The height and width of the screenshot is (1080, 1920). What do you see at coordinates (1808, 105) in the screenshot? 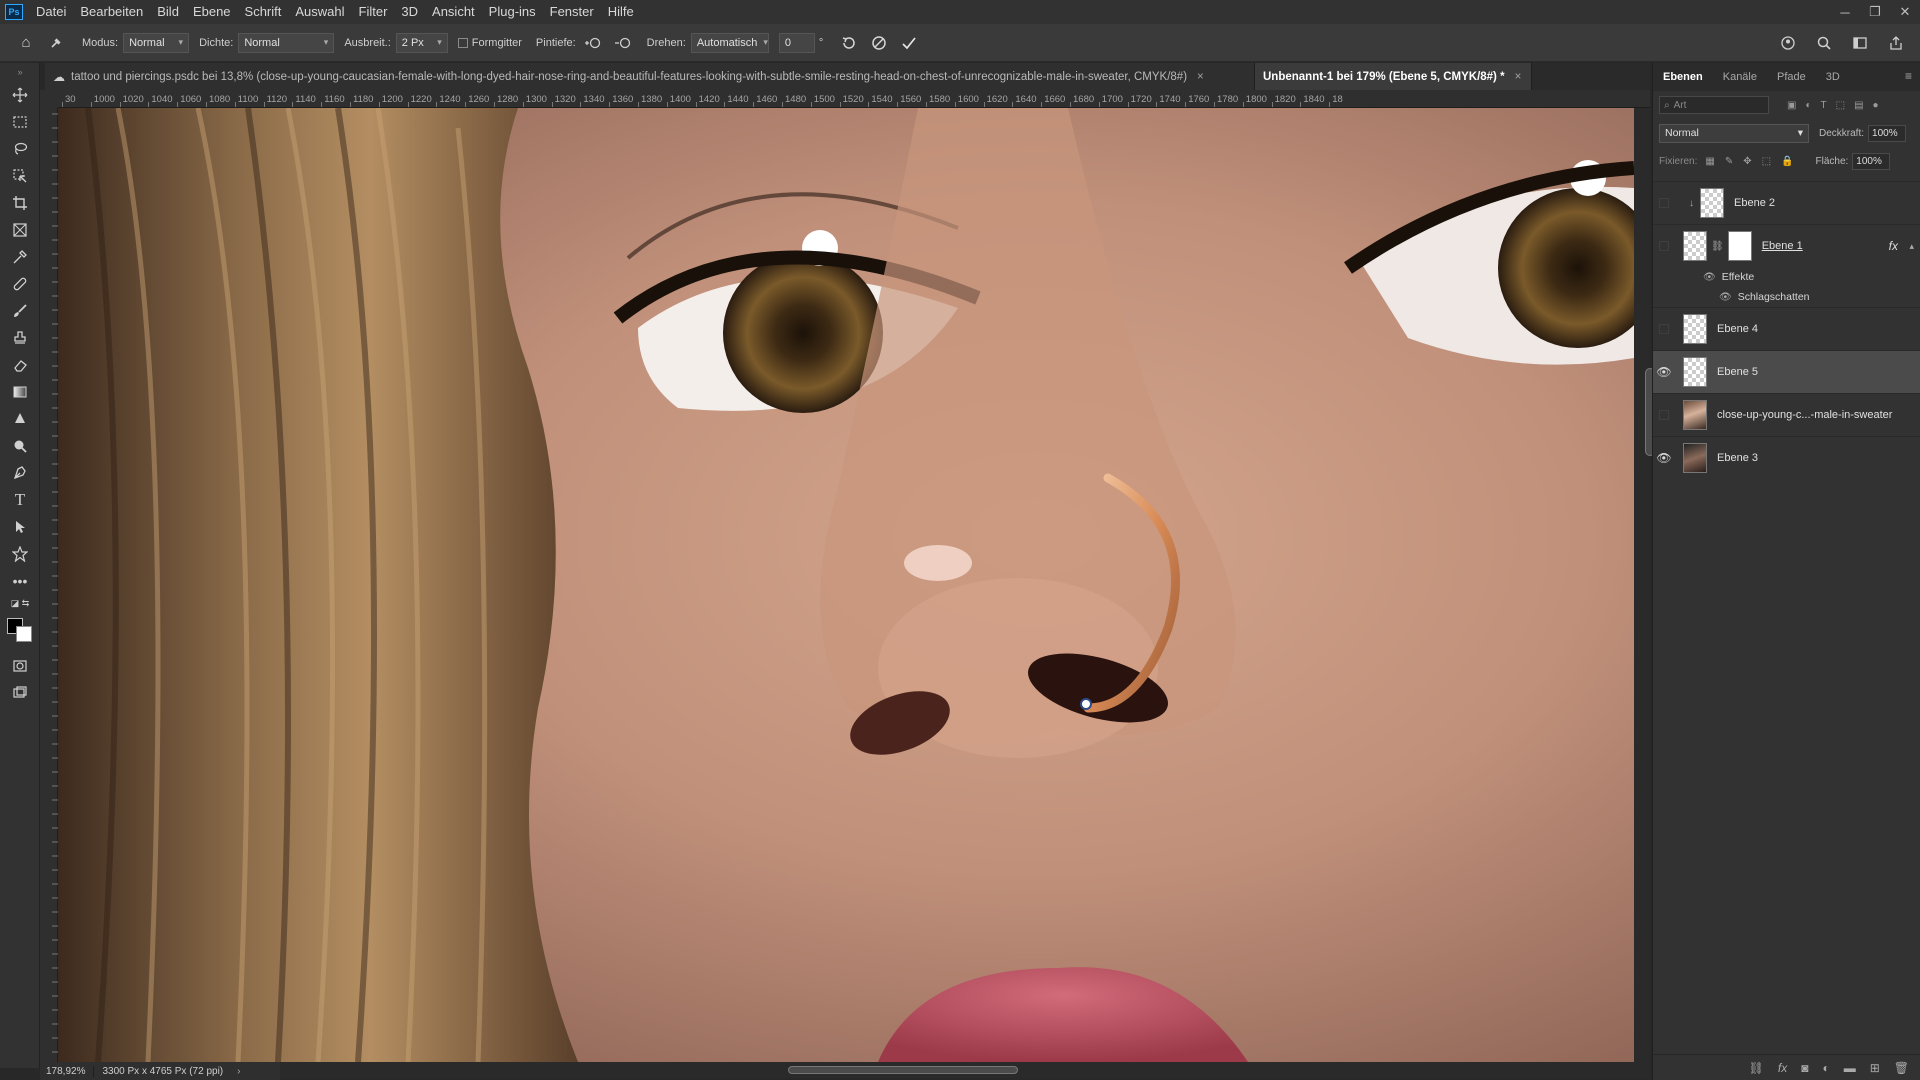
I see `filter-adjustment-icon: ◐` at bounding box center [1808, 105].